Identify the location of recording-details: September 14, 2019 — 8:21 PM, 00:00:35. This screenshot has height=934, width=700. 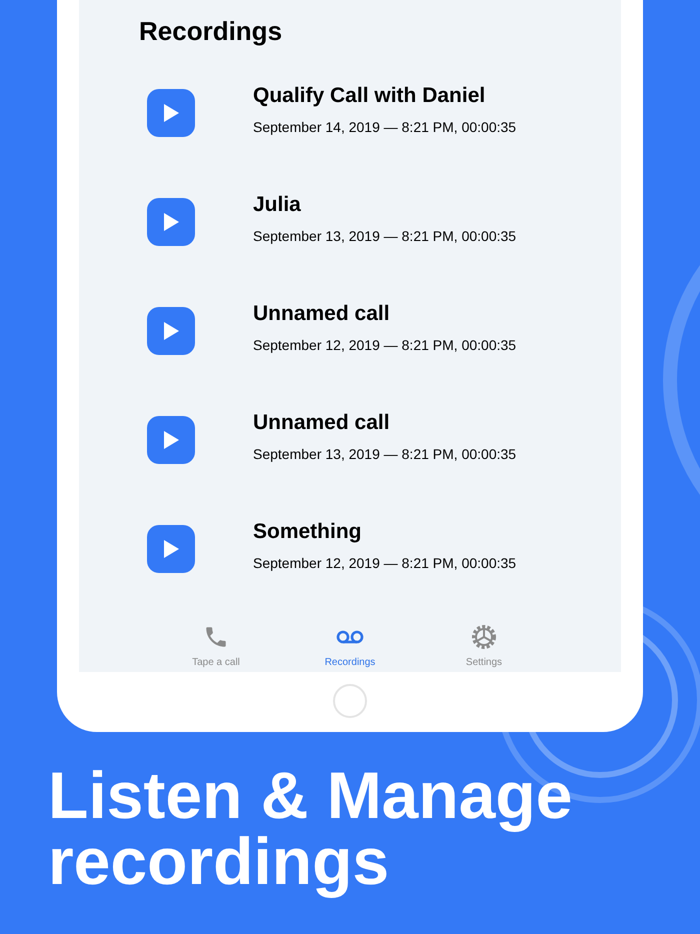
(384, 128).